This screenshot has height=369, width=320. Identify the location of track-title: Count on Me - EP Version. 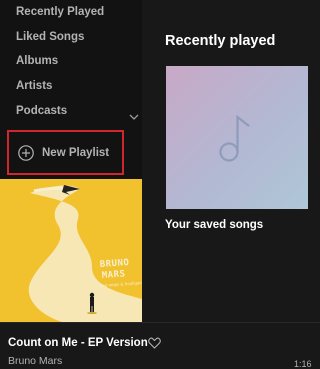
(78, 343).